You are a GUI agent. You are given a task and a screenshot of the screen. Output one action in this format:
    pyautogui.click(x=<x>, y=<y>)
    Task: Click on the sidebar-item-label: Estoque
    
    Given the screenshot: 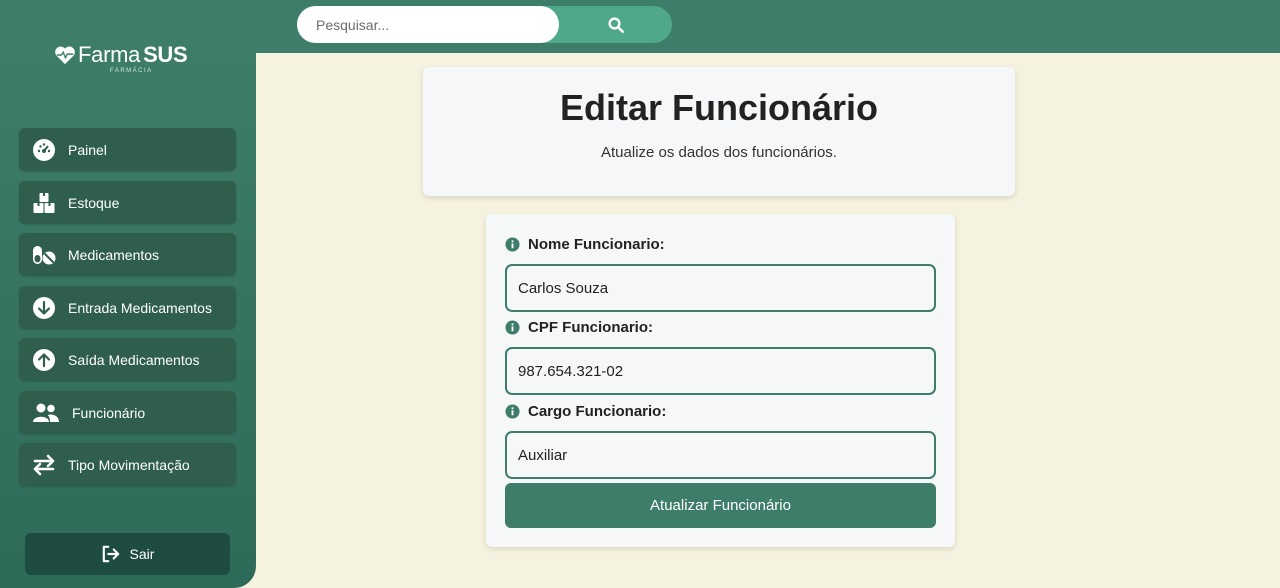 What is the action you would take?
    pyautogui.click(x=94, y=202)
    